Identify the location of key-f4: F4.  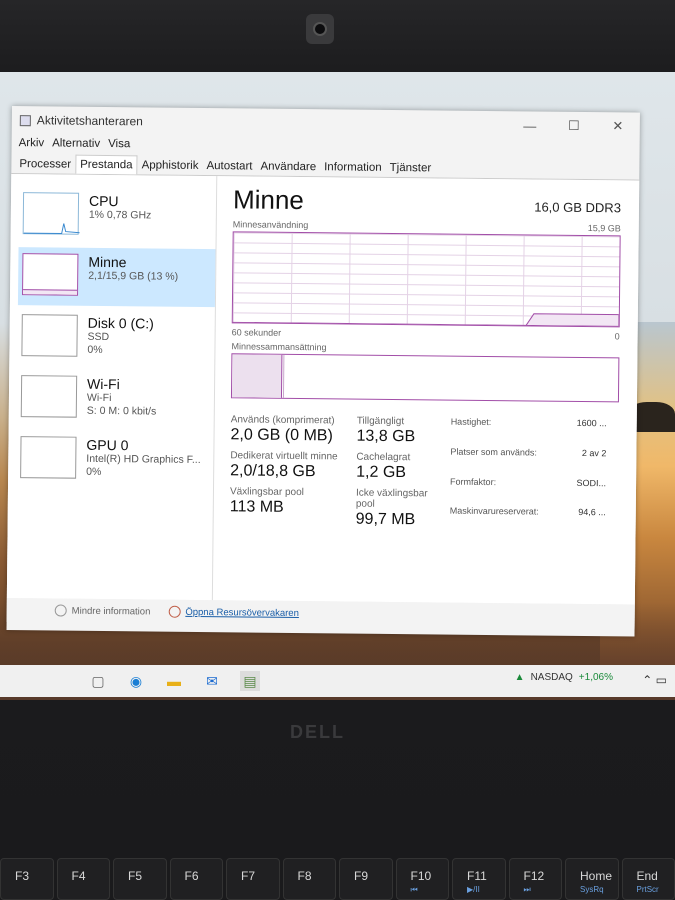
(83, 879).